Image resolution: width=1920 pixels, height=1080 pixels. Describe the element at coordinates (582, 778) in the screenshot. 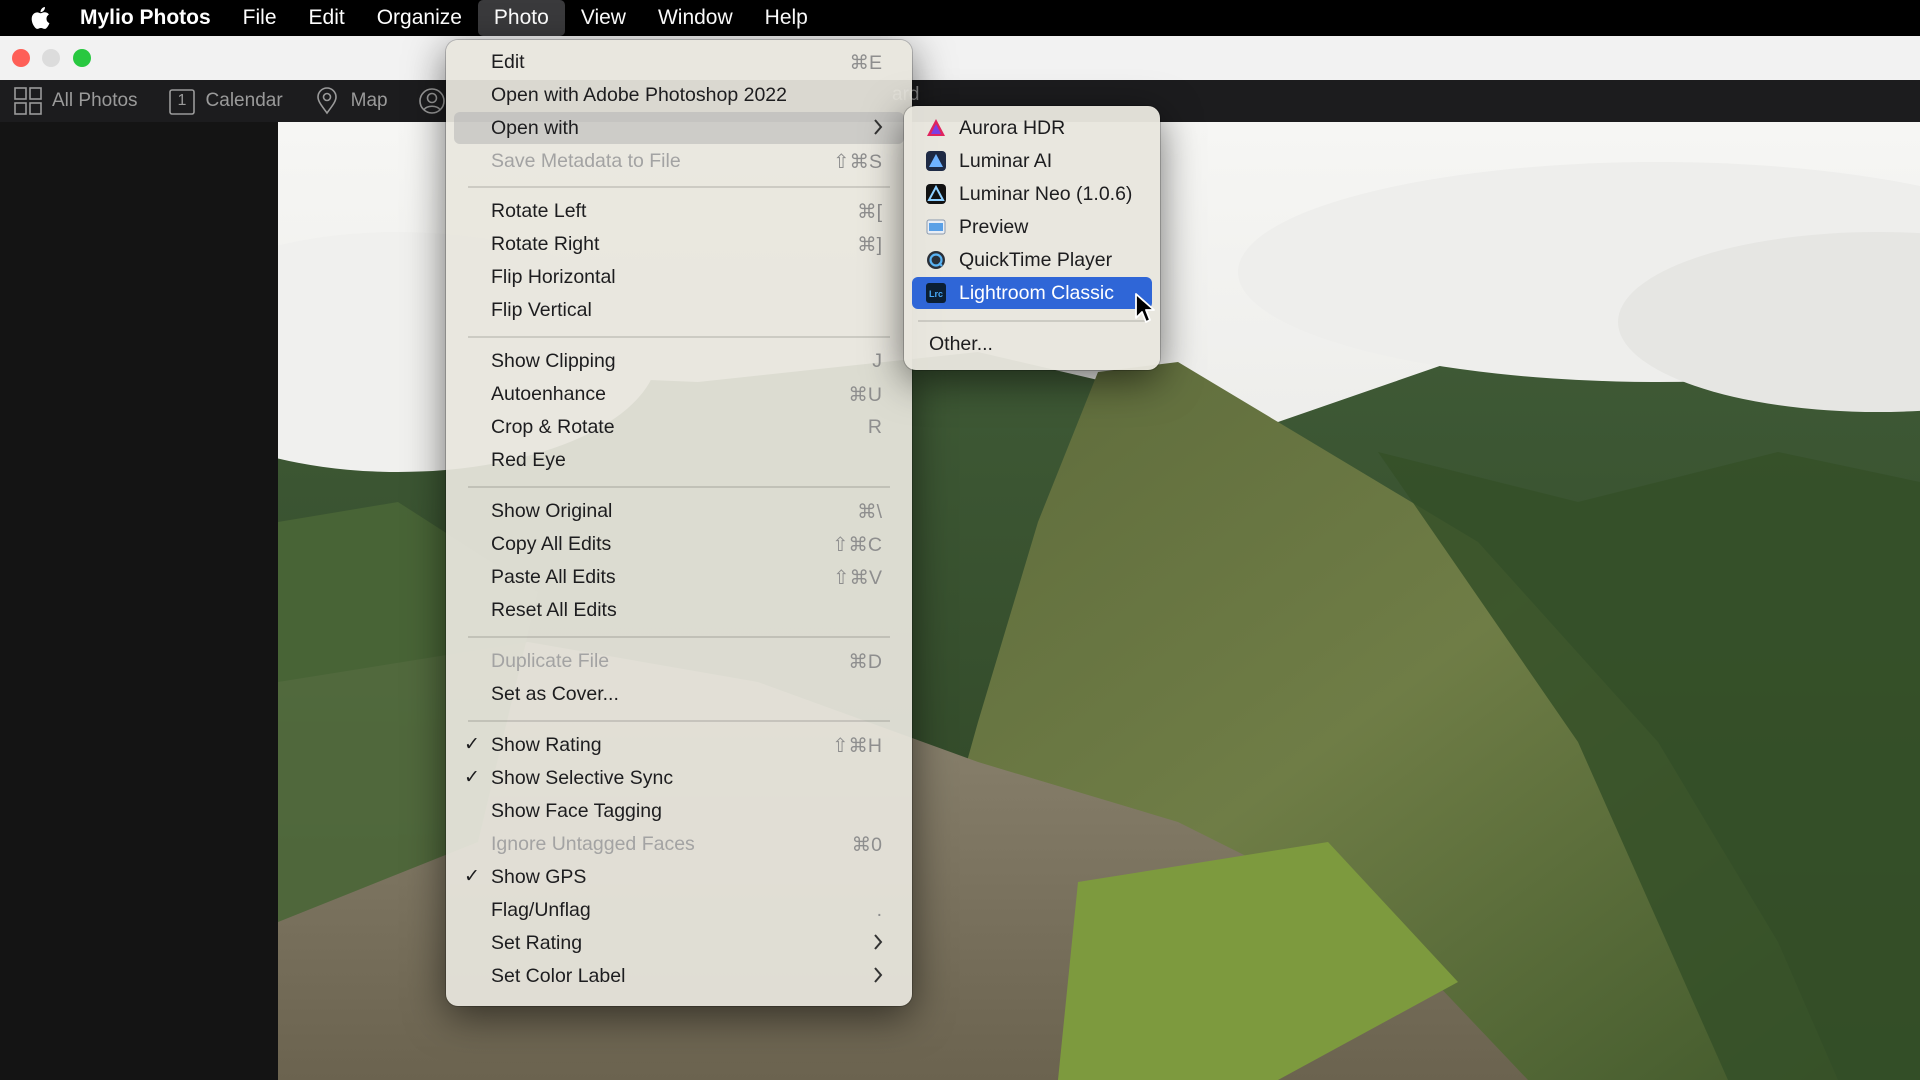

I see `menu-item-label: Show Selective Sync` at that location.